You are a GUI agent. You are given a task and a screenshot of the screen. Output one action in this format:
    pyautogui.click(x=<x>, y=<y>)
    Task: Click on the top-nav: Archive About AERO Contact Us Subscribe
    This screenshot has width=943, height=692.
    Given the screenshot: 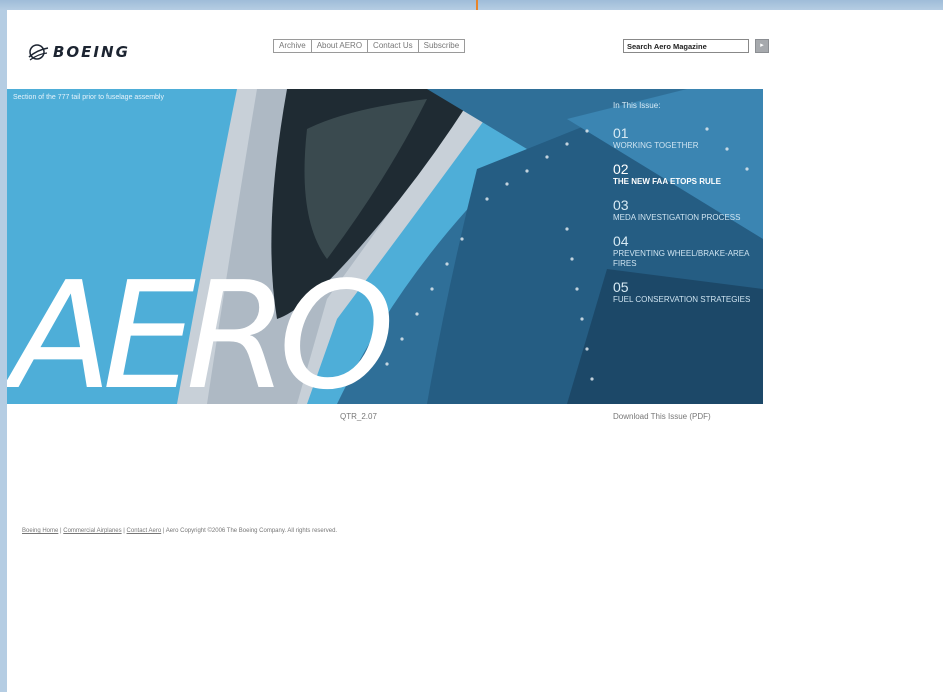 What is the action you would take?
    pyautogui.click(x=369, y=46)
    